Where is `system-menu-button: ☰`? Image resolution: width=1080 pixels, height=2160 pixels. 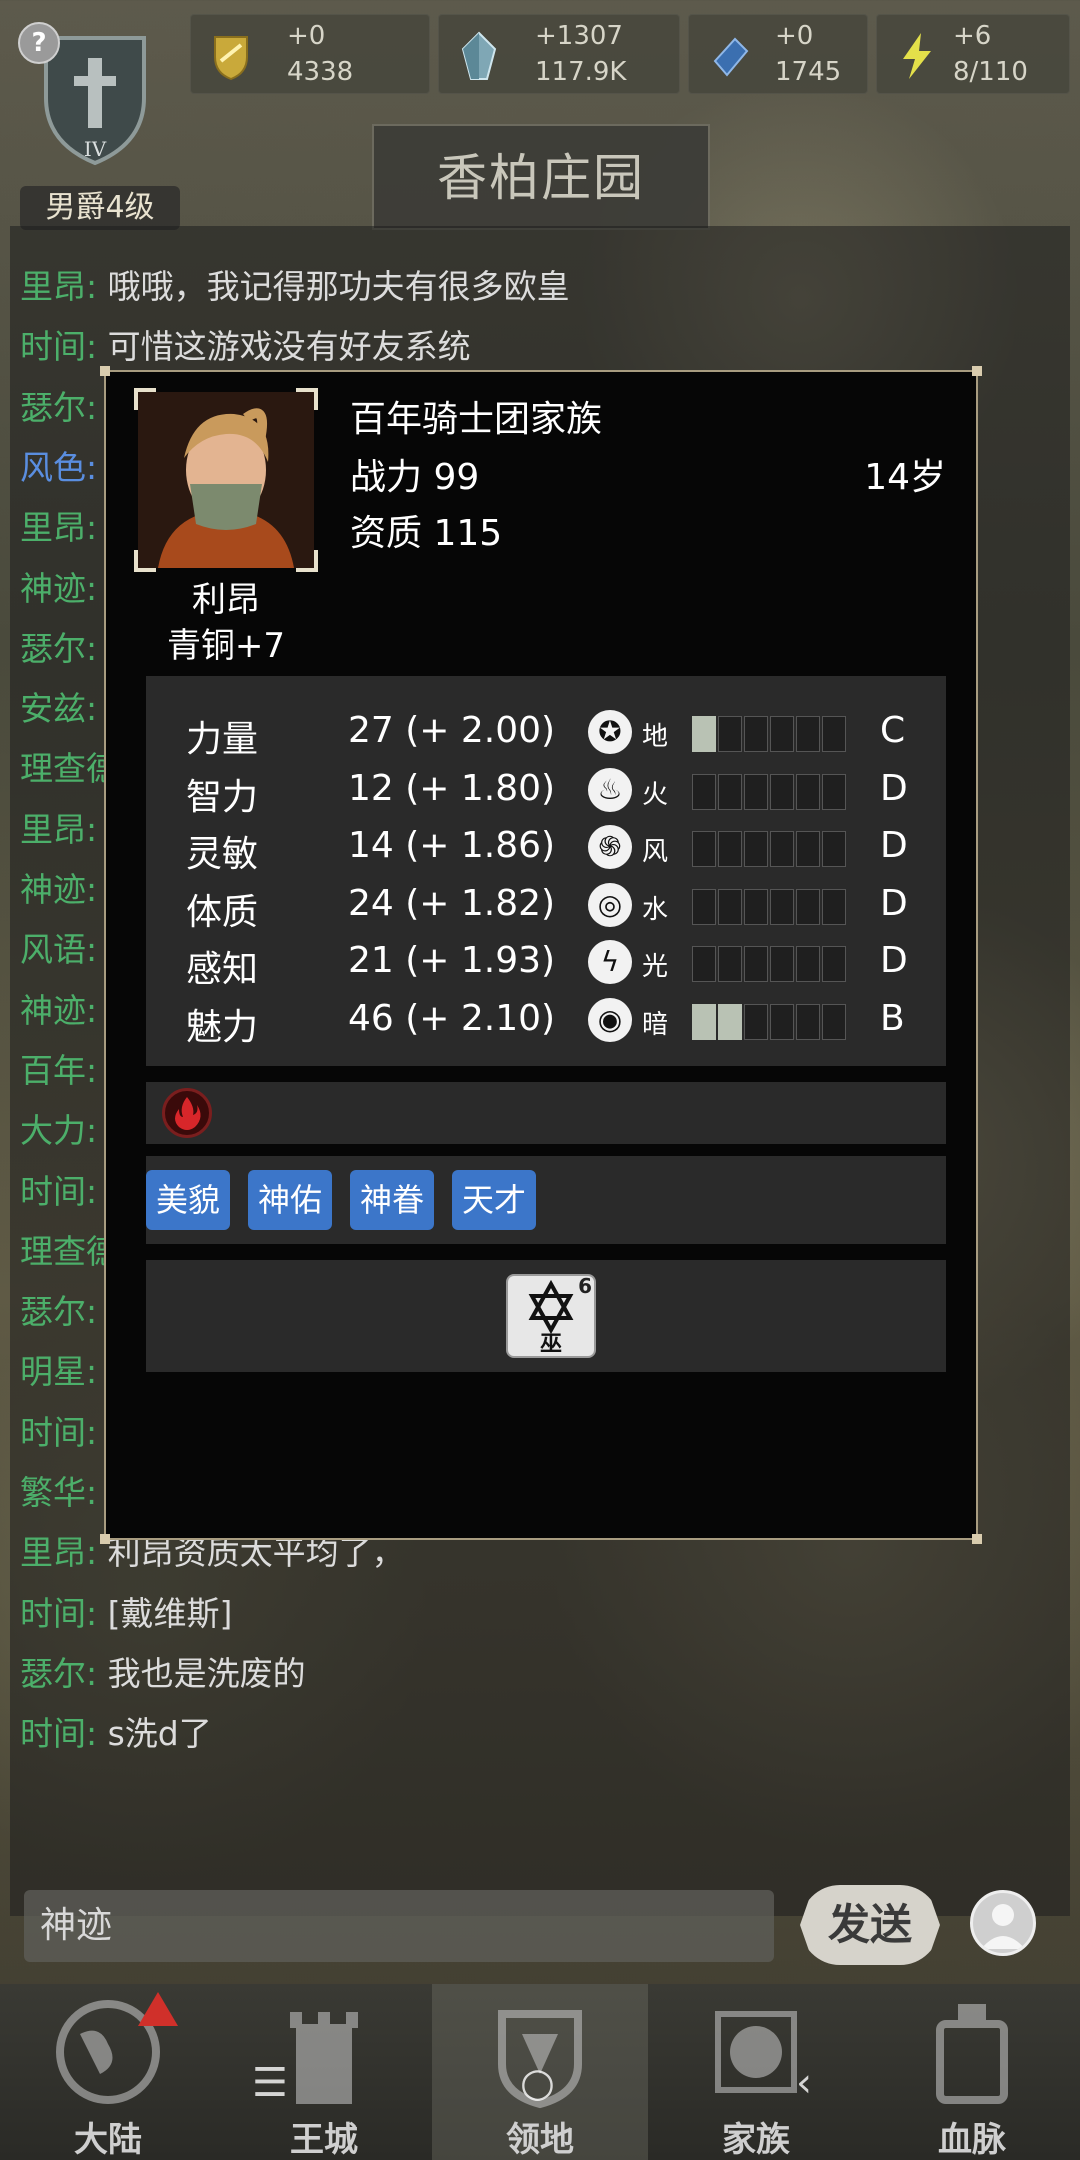
system-menu-button: ☰ is located at coordinates (270, 2083).